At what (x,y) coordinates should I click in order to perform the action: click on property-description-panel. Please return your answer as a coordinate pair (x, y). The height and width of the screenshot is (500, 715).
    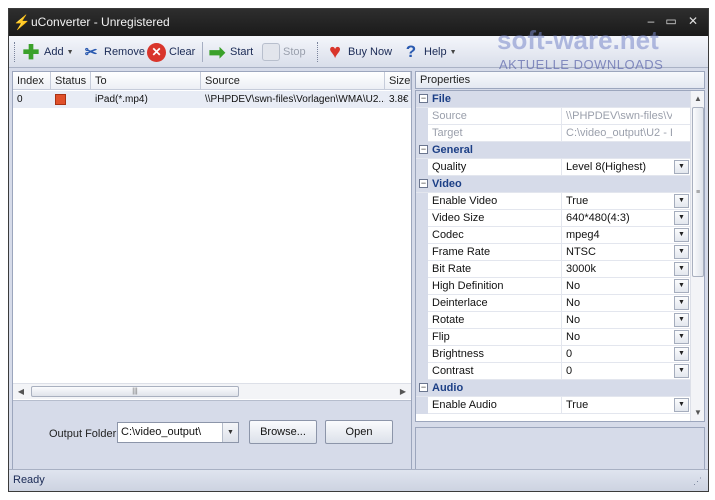
    Looking at the image, I should click on (560, 450).